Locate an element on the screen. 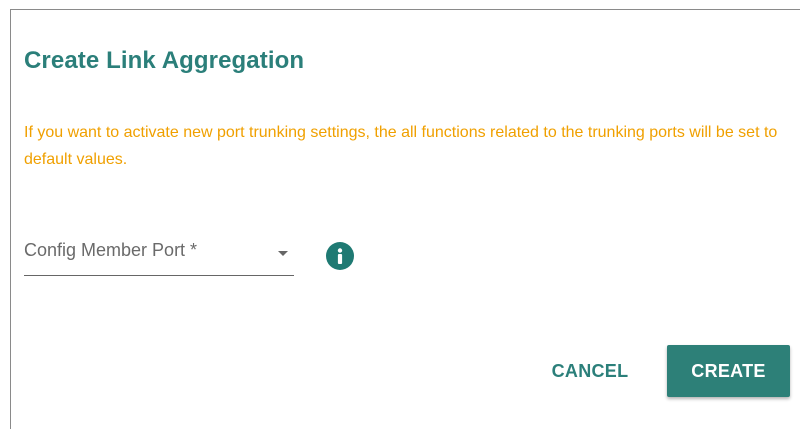  create-button: CREATE is located at coordinates (728, 371).